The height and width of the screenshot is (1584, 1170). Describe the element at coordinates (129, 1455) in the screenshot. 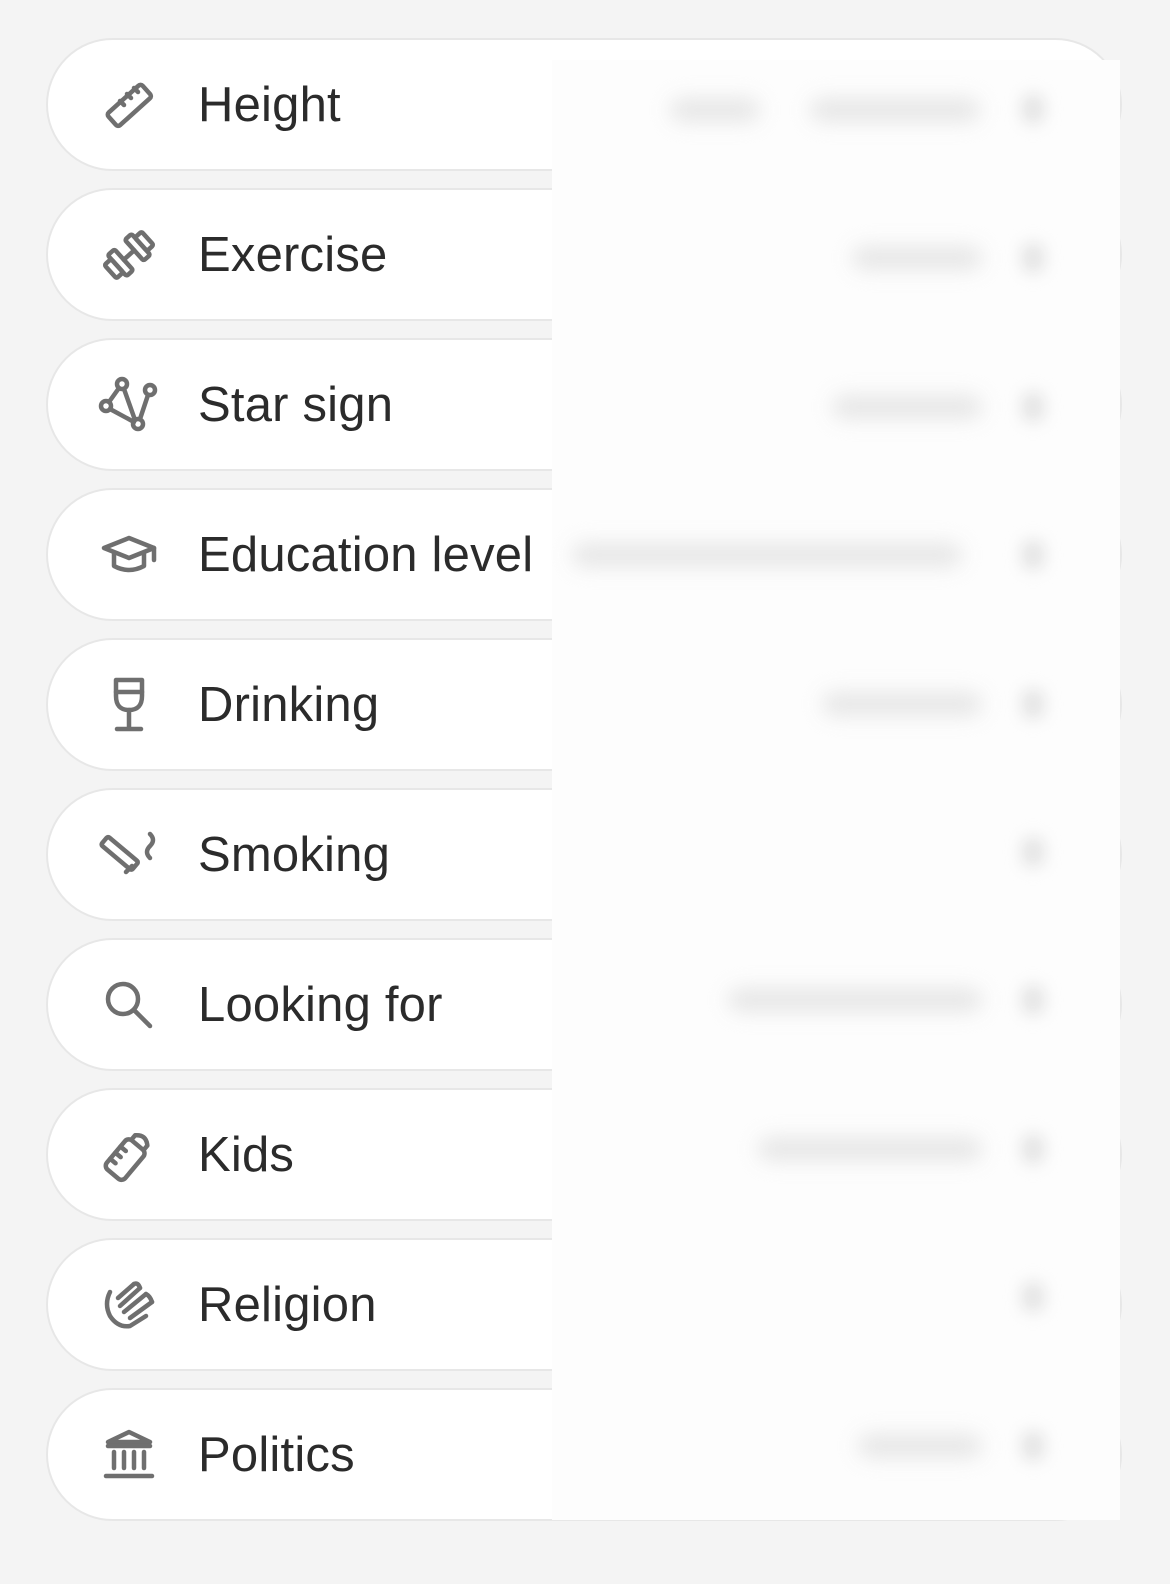

I see `institution-icon` at that location.